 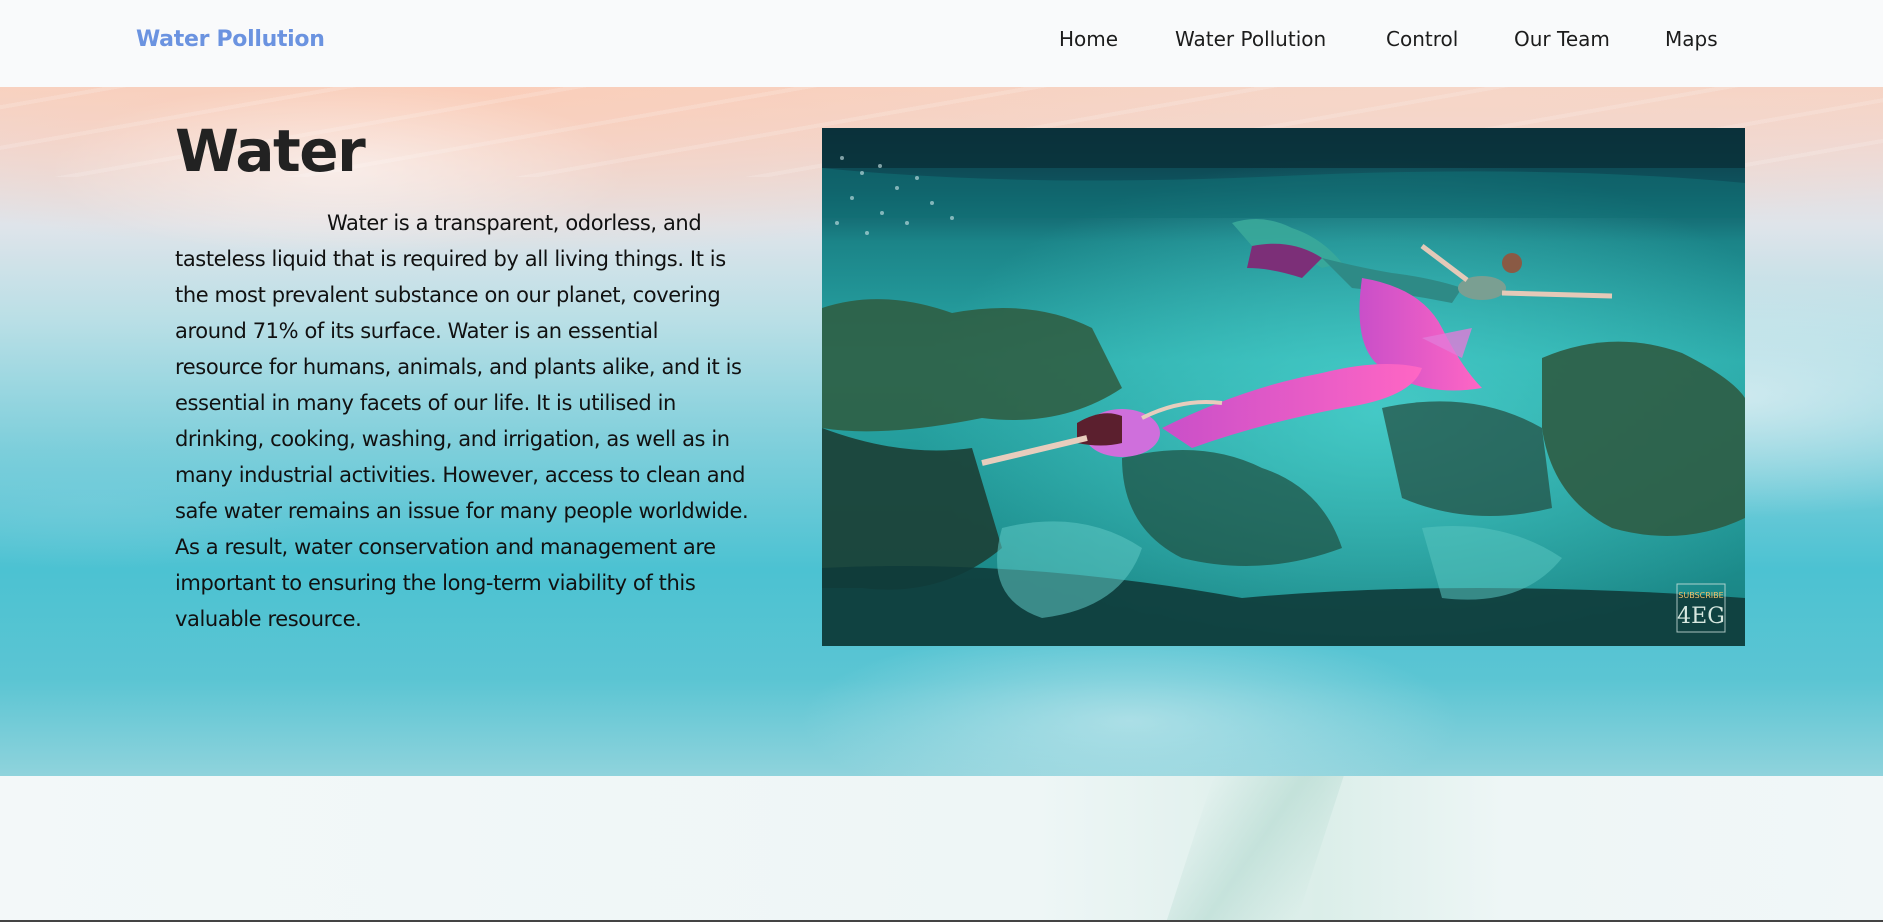 I want to click on channel-watermark: SUBSCRIBE 4EG, so click(x=1701, y=608).